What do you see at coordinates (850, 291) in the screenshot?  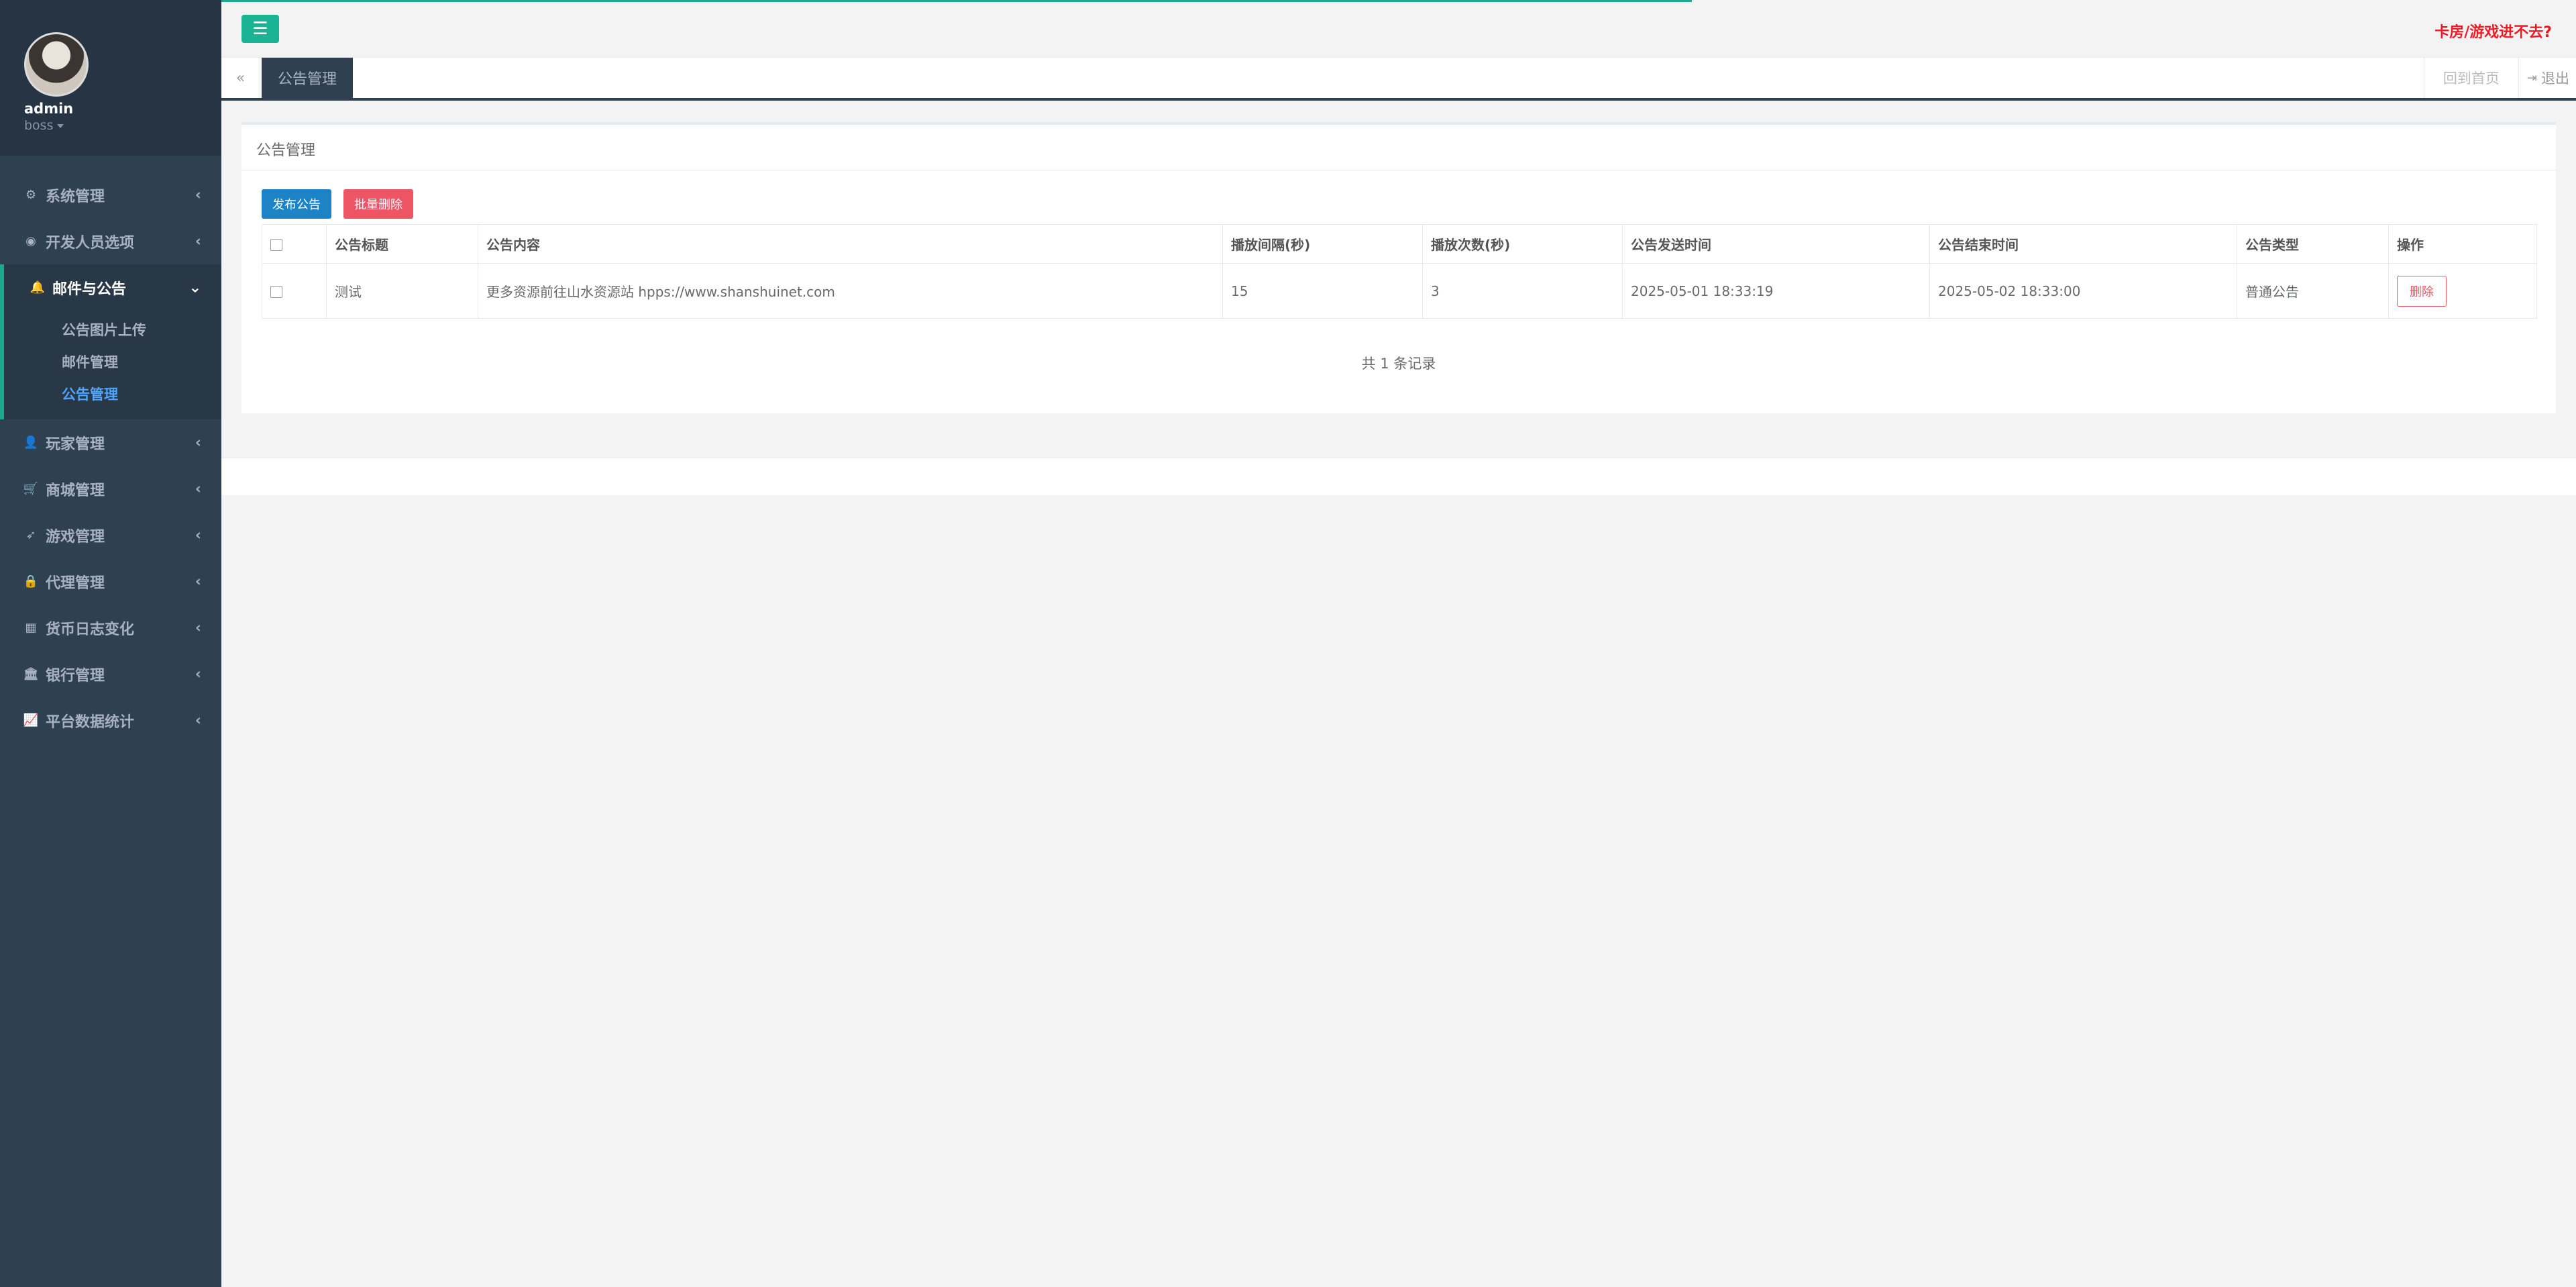 I see `cell-content: 更多资源前往山水资源站 hpps://www.shanshuinet.com` at bounding box center [850, 291].